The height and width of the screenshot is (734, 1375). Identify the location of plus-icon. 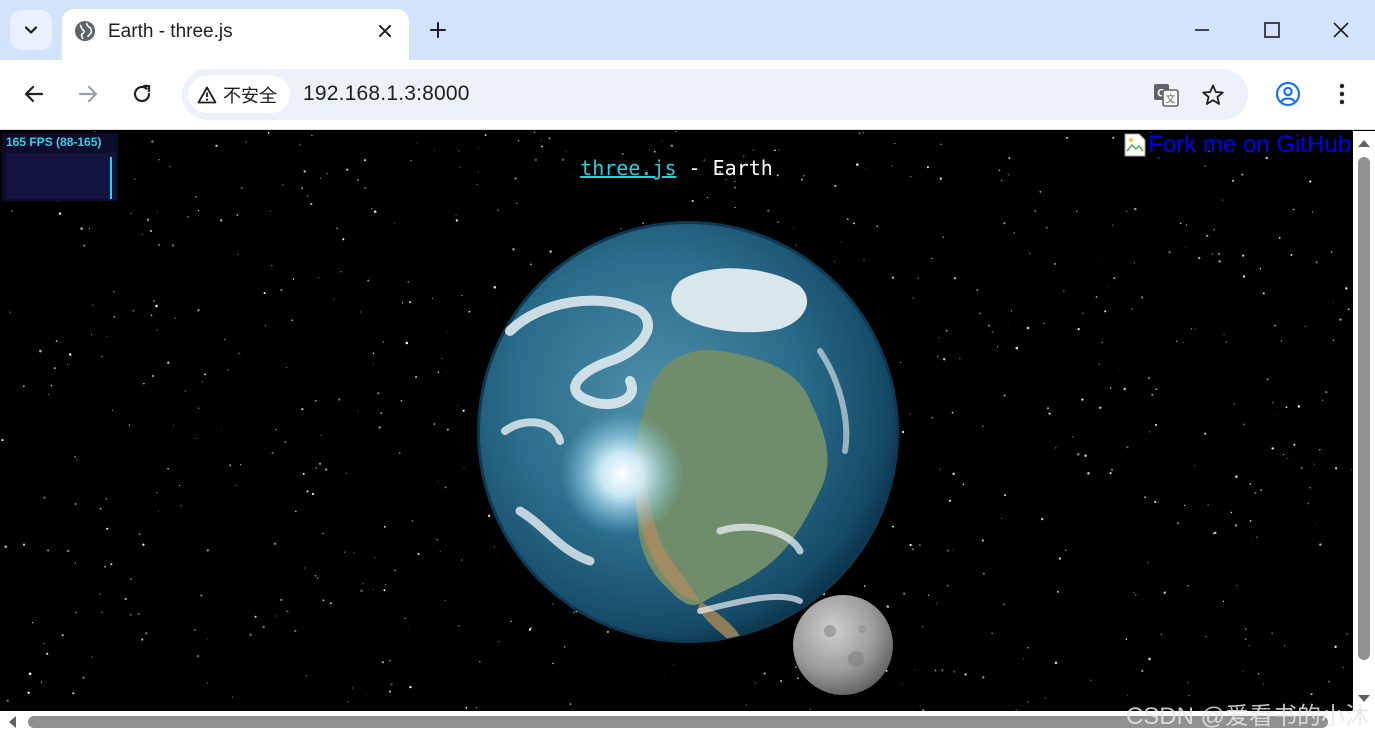
(438, 30).